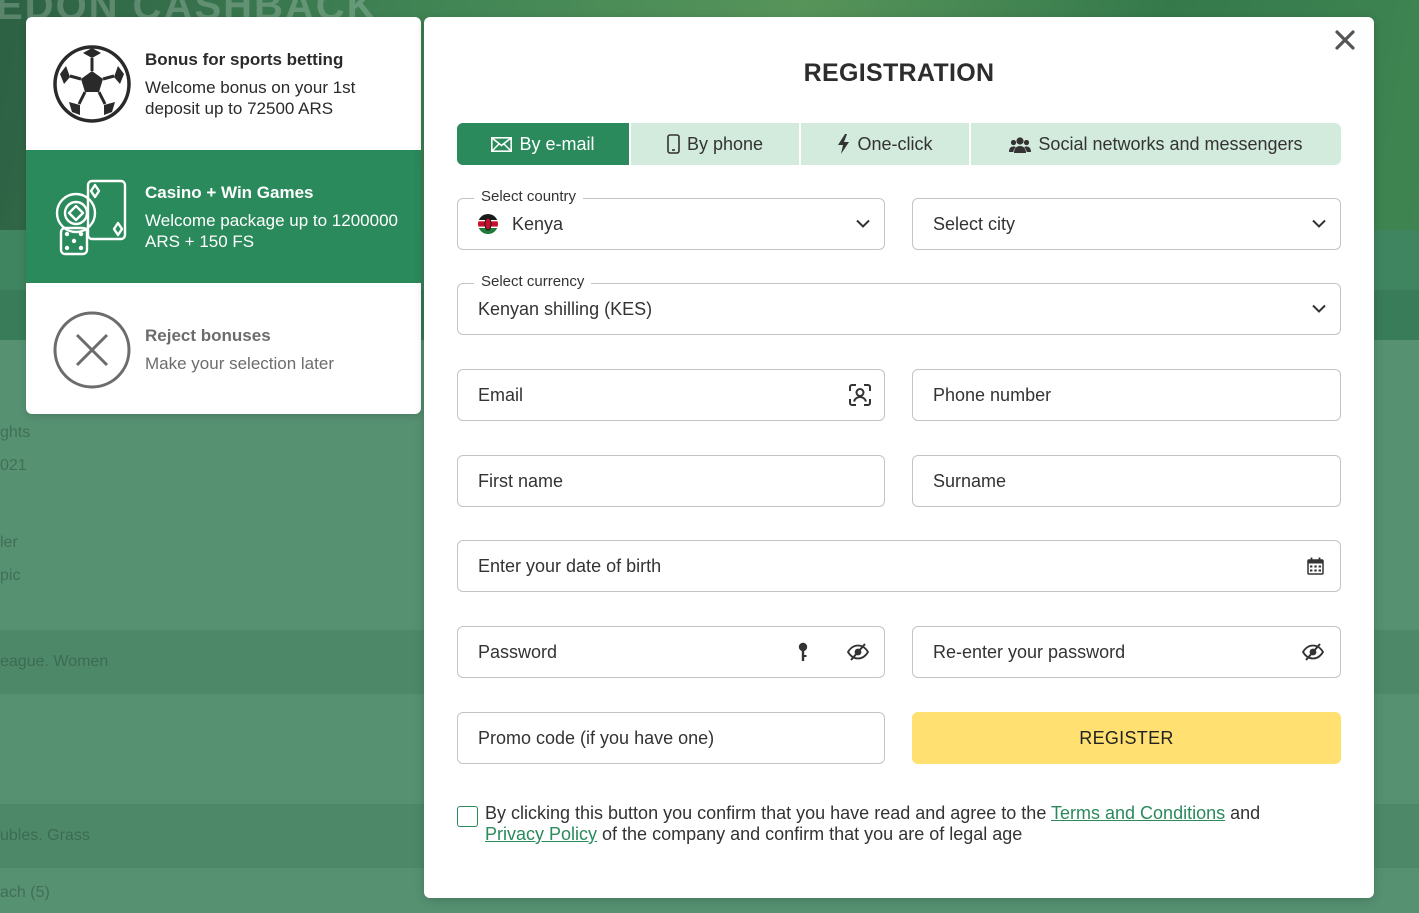 The height and width of the screenshot is (913, 1419). Describe the element at coordinates (273, 349) in the screenshot. I see `bonus-text: Reject bonuses Make your selection later` at that location.